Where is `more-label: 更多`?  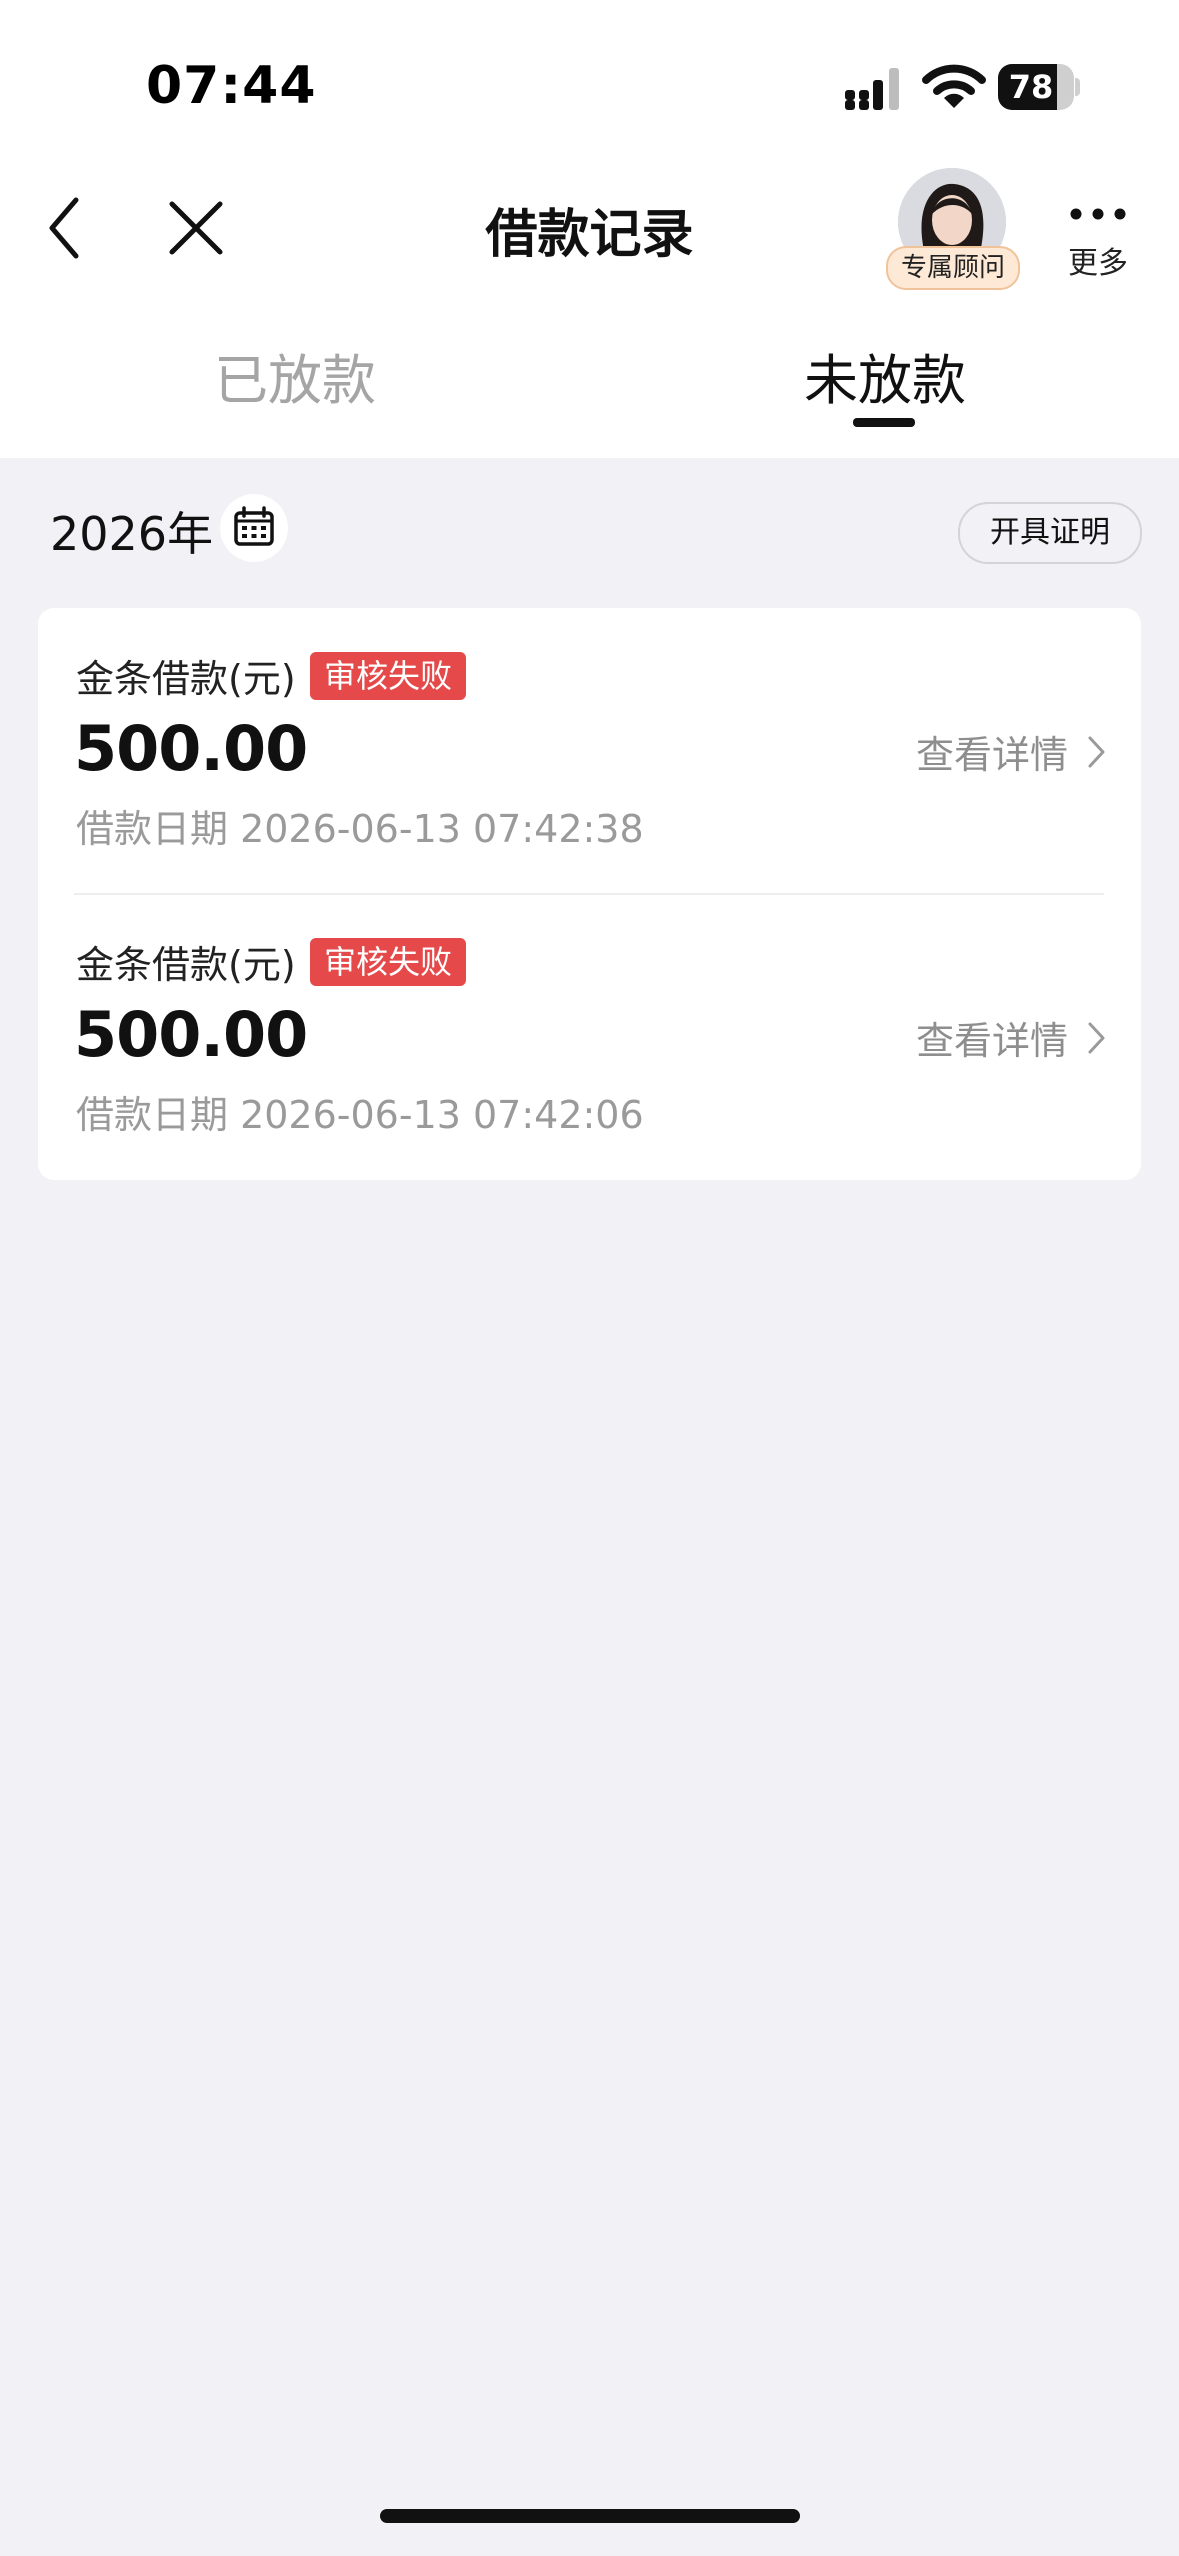 more-label: 更多 is located at coordinates (1098, 263).